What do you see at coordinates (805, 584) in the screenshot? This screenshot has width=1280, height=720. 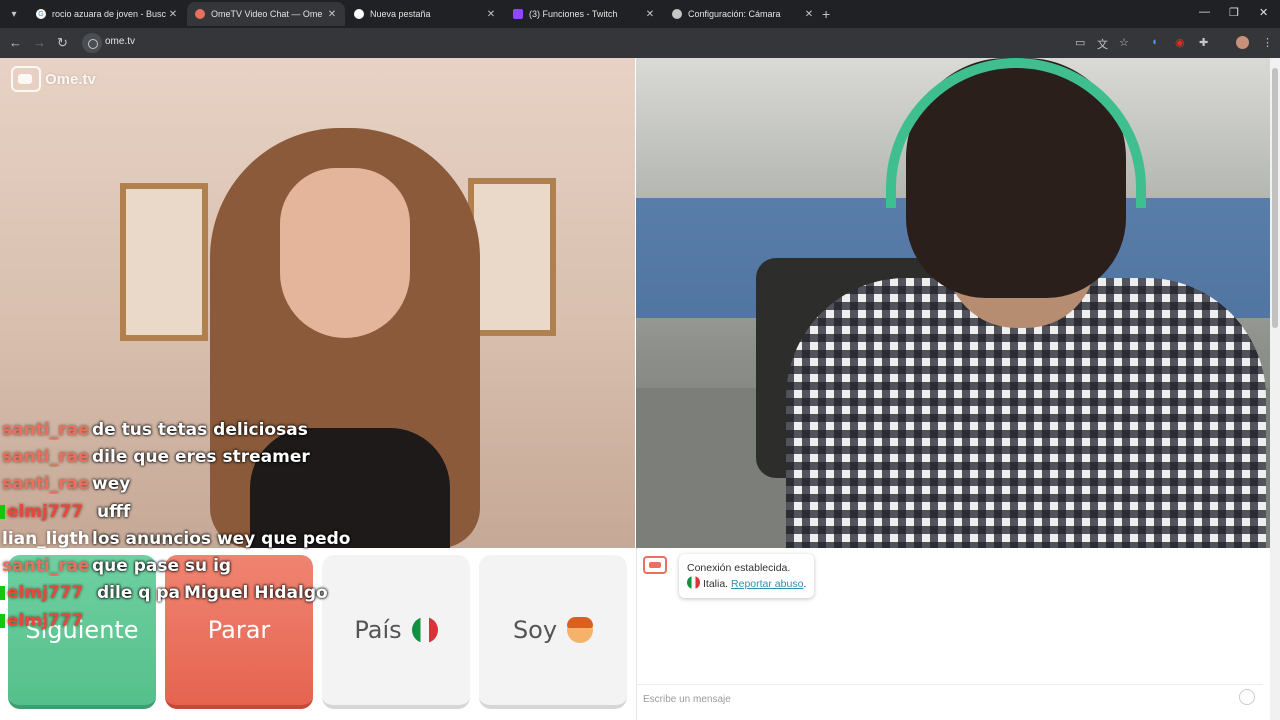 I see `period: .` at bounding box center [805, 584].